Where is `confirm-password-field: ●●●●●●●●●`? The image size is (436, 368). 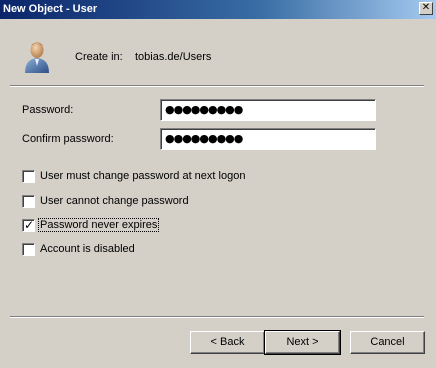 confirm-password-field: ●●●●●●●●● is located at coordinates (268, 139).